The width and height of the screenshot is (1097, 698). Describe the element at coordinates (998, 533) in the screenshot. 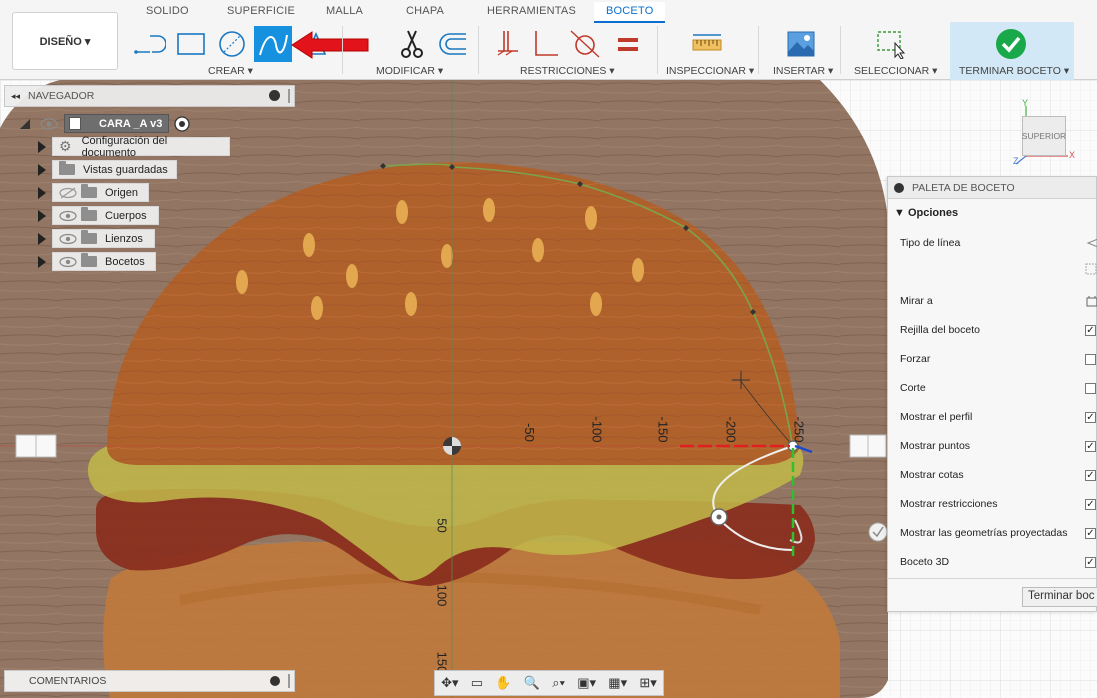

I see `option-show-projected: Mostrar las geometrías proyectadas ✓` at that location.